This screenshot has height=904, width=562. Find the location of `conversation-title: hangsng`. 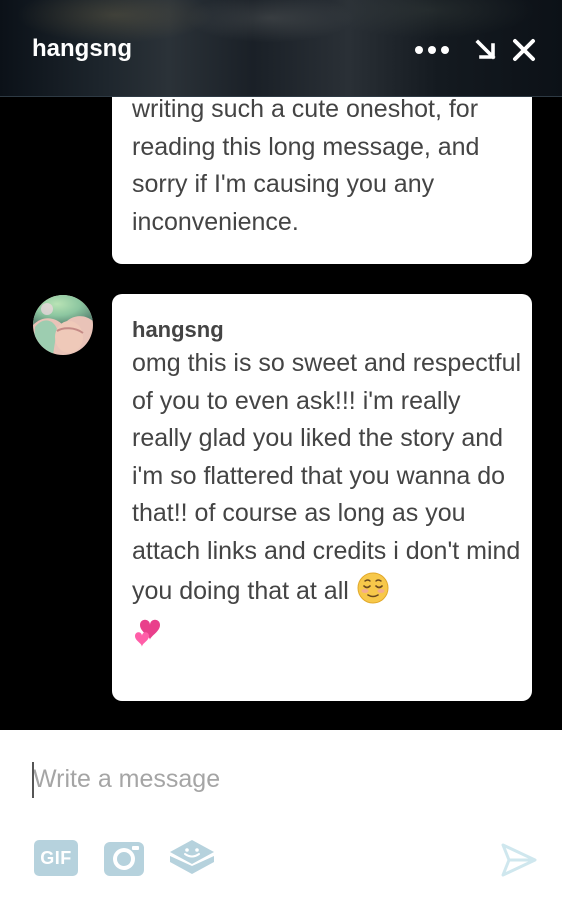

conversation-title: hangsng is located at coordinates (82, 48).